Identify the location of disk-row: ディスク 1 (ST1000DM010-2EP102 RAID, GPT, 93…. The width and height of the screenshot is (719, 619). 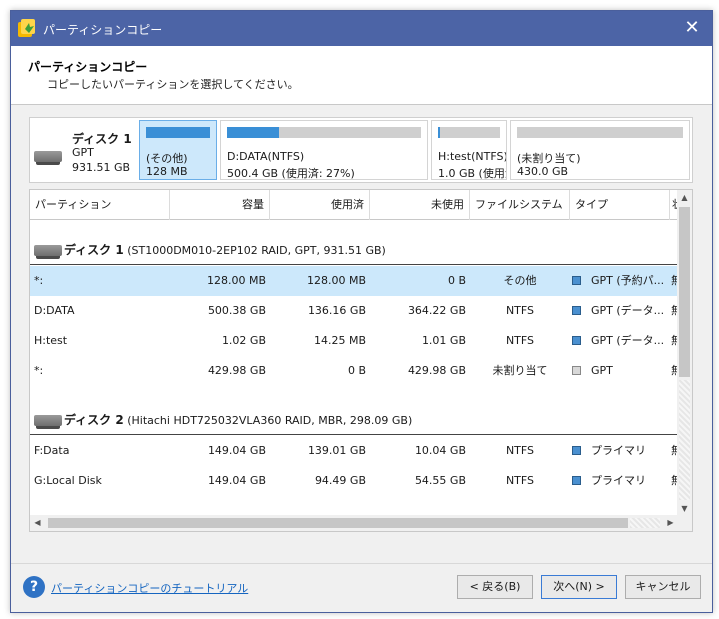
(354, 250).